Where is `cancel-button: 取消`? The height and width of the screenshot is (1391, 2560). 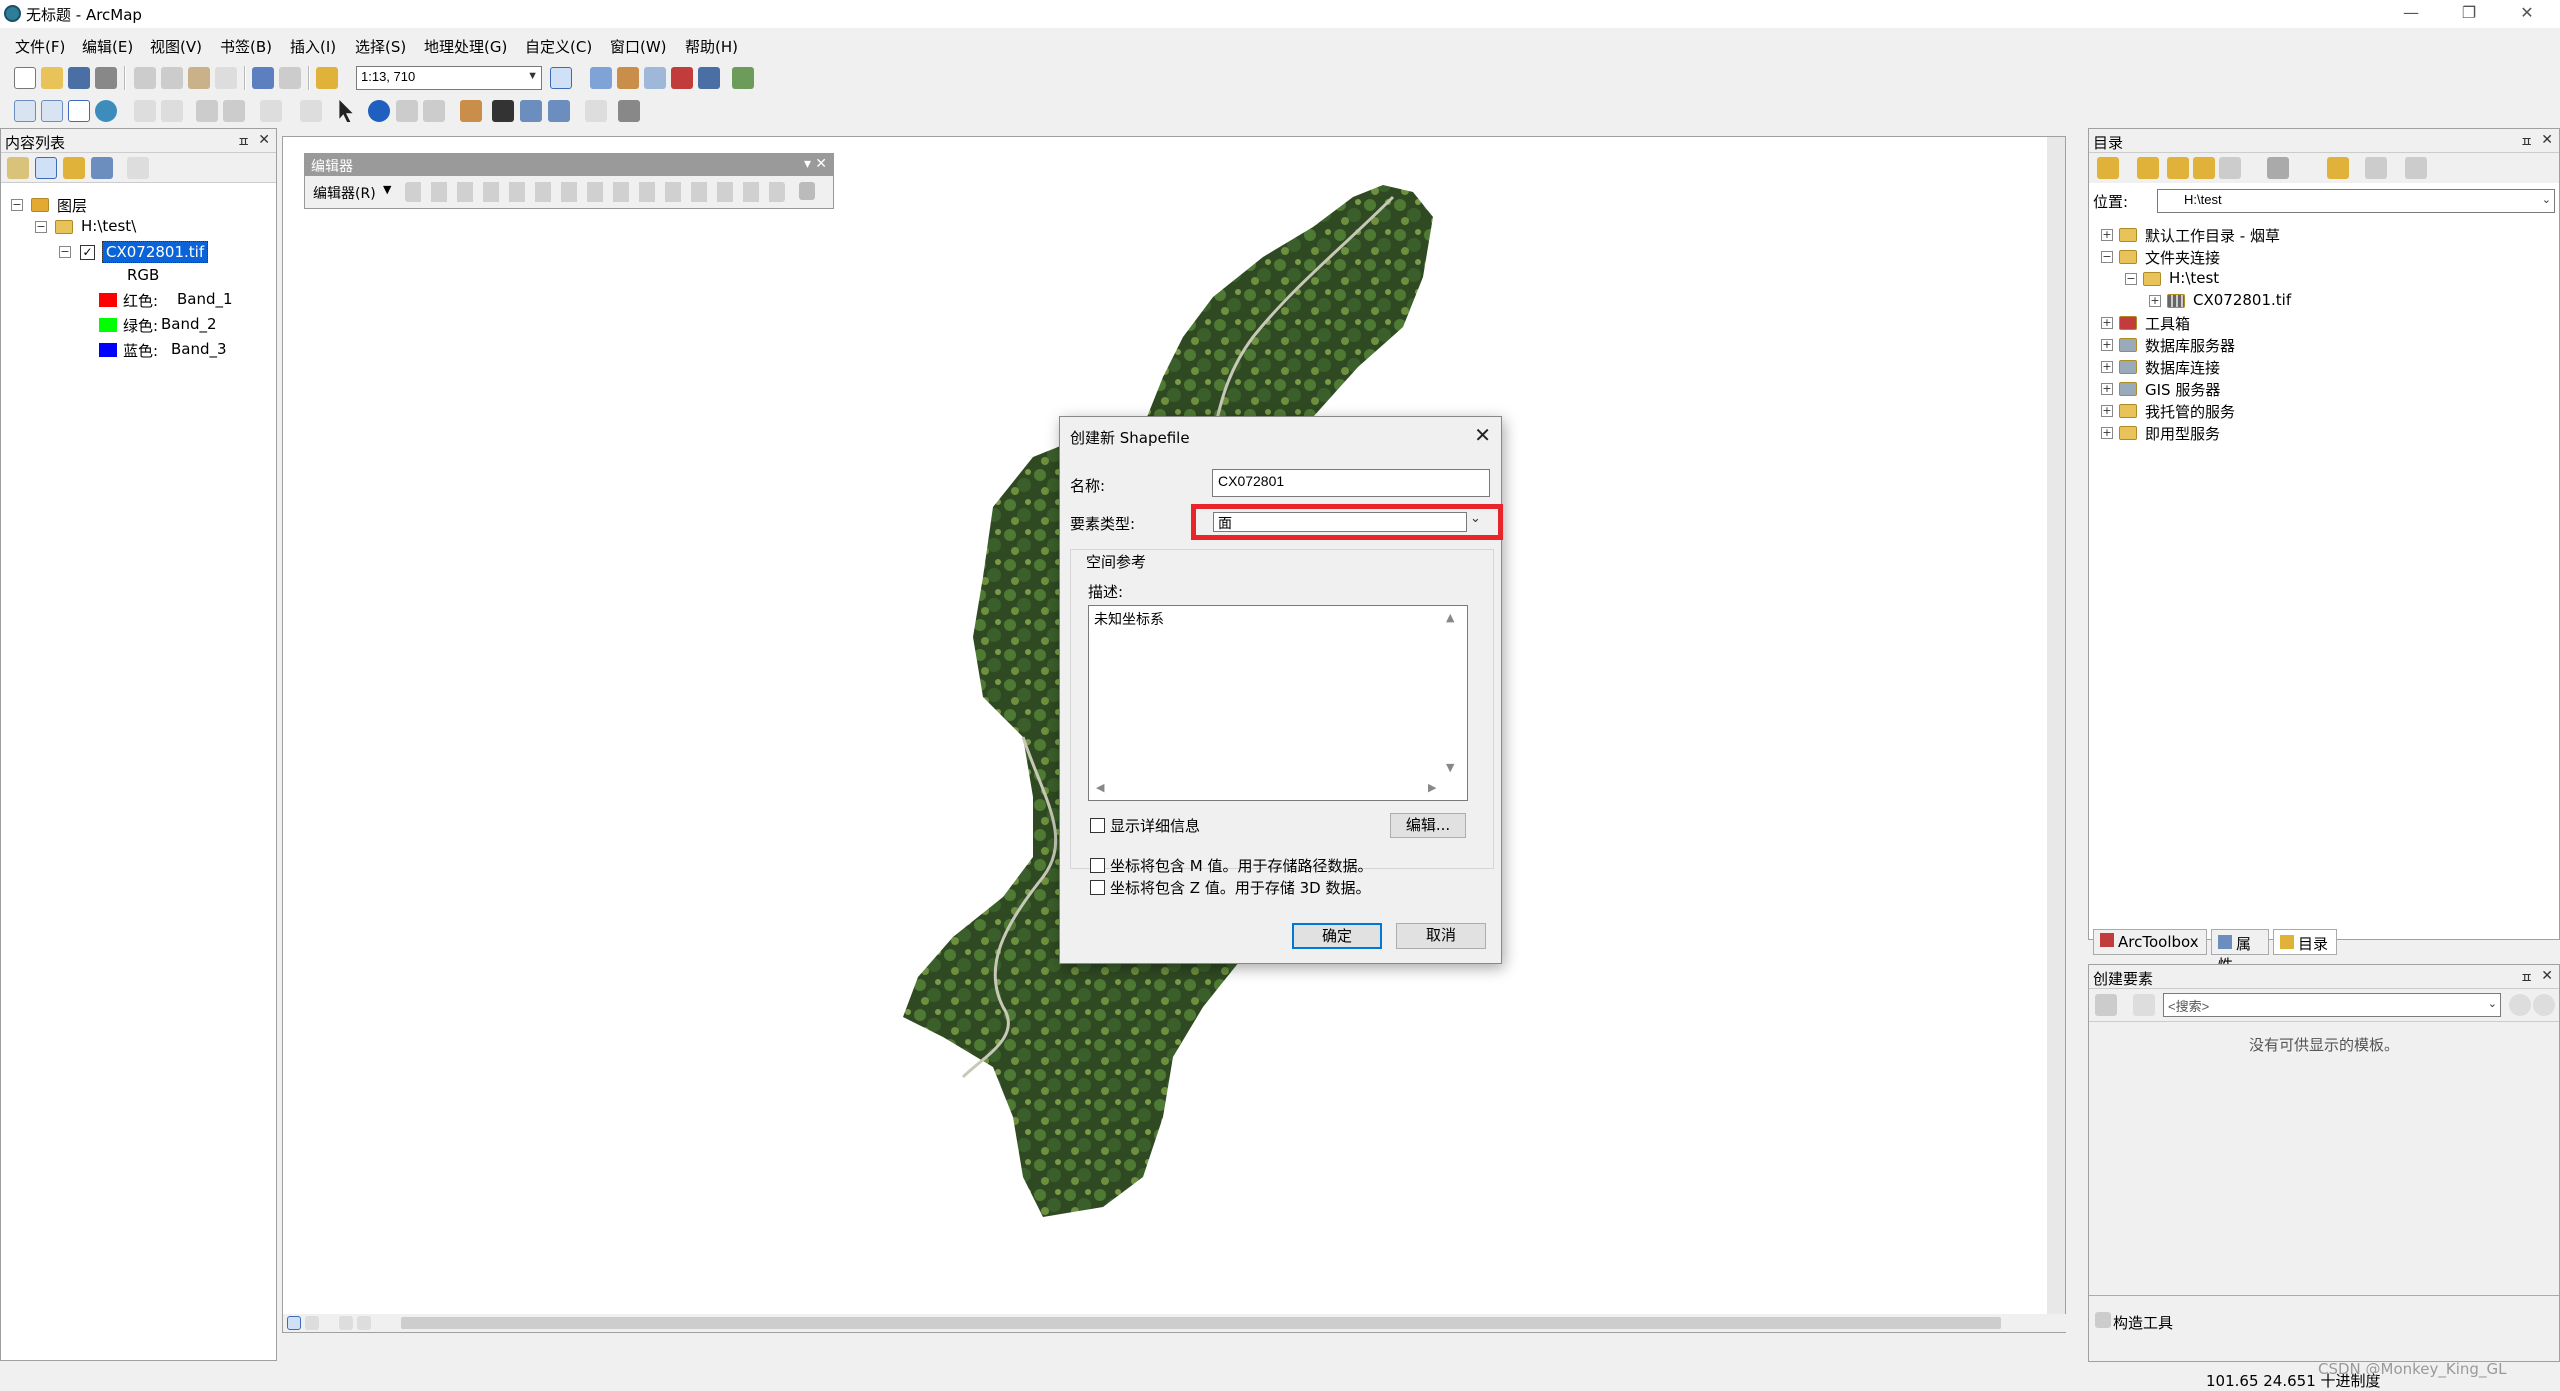 cancel-button: 取消 is located at coordinates (1441, 936).